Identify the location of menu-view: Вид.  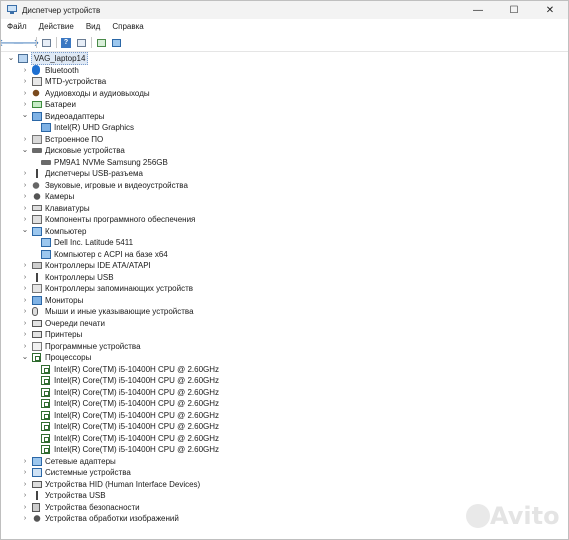
(93, 26).